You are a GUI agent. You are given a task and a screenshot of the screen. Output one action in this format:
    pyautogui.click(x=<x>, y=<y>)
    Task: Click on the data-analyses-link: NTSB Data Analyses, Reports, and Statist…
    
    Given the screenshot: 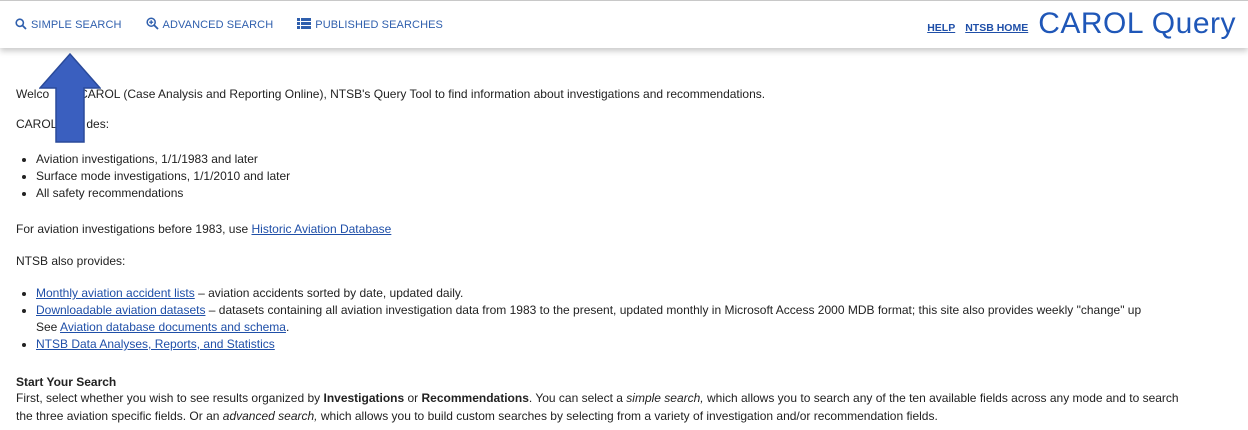 What is the action you would take?
    pyautogui.click(x=155, y=344)
    